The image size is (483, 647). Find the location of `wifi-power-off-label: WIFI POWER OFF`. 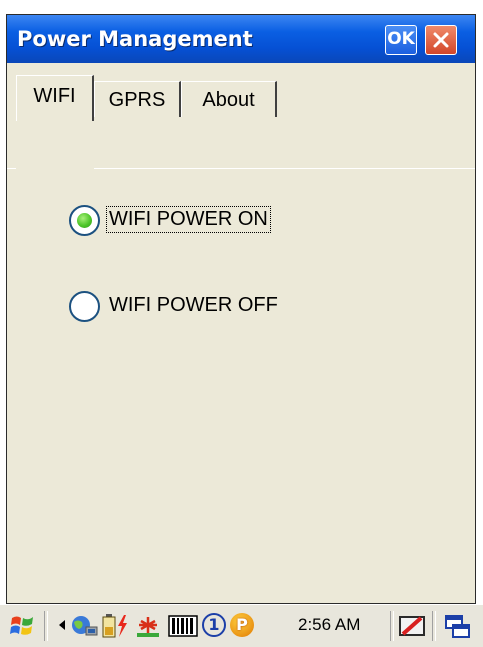

wifi-power-off-label: WIFI POWER OFF is located at coordinates (193, 305).